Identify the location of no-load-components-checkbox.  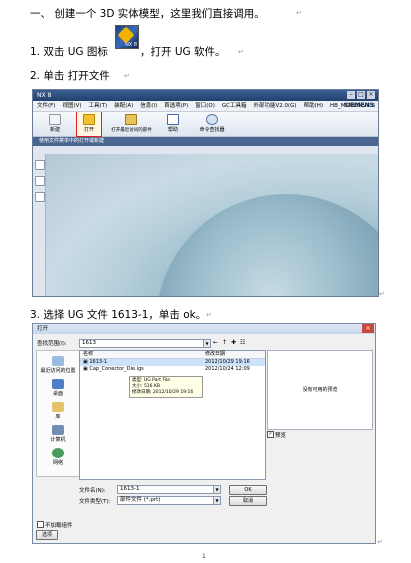
(40, 524).